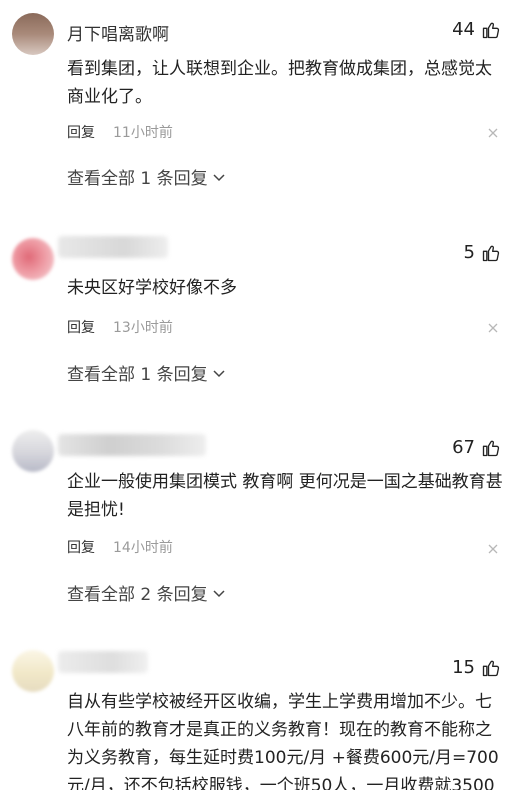 Image resolution: width=513 pixels, height=790 pixels. Describe the element at coordinates (463, 667) in the screenshot. I see `like-count: 15` at that location.